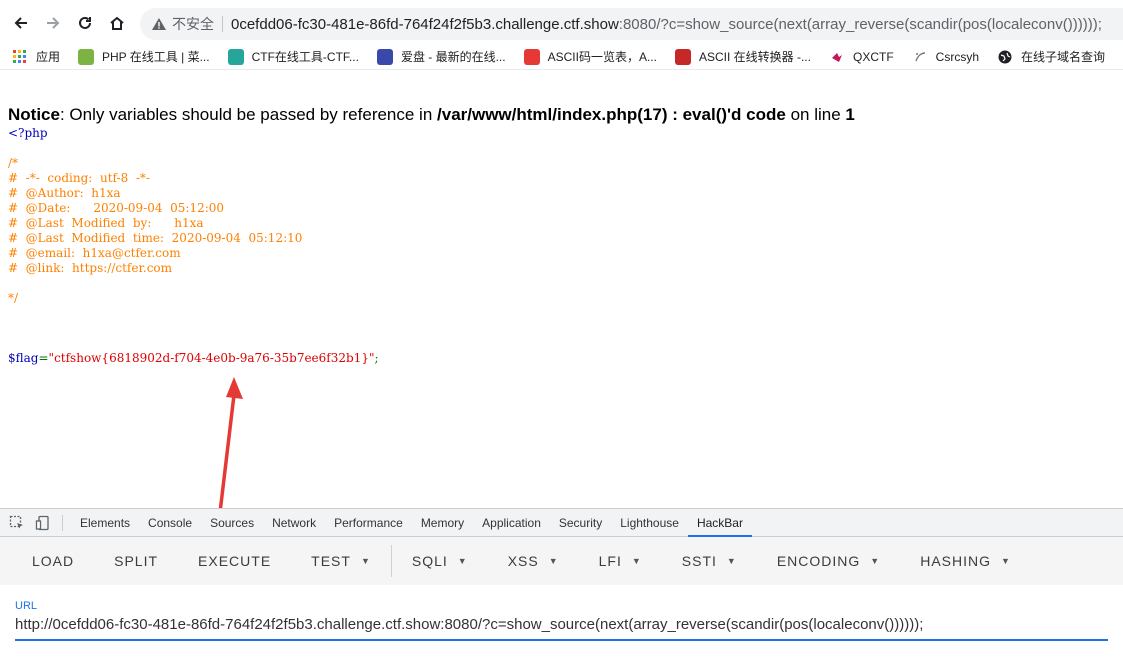 The image size is (1123, 672). What do you see at coordinates (580, 523) in the screenshot?
I see `devtools-tab-security: Security` at bounding box center [580, 523].